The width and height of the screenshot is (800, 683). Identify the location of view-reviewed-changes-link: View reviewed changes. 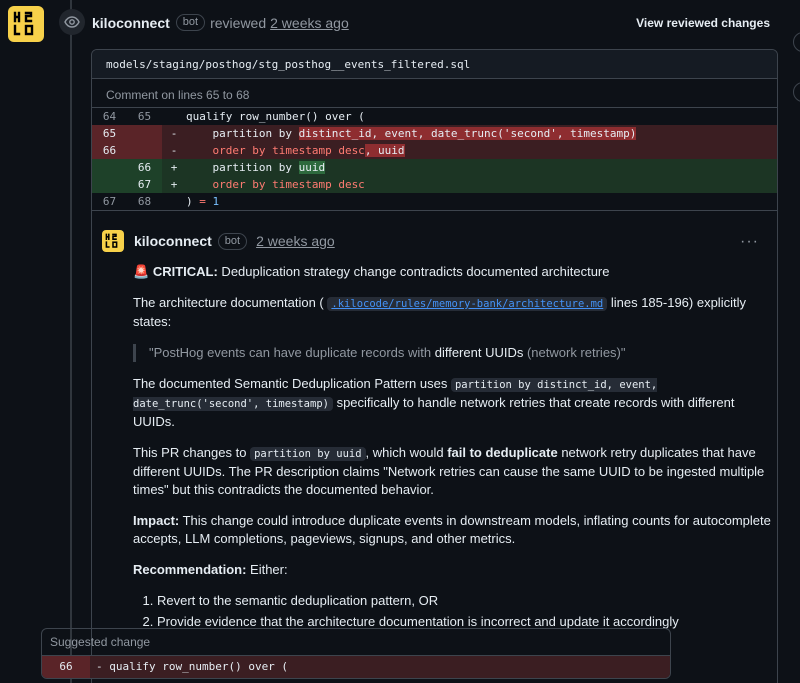
(703, 23).